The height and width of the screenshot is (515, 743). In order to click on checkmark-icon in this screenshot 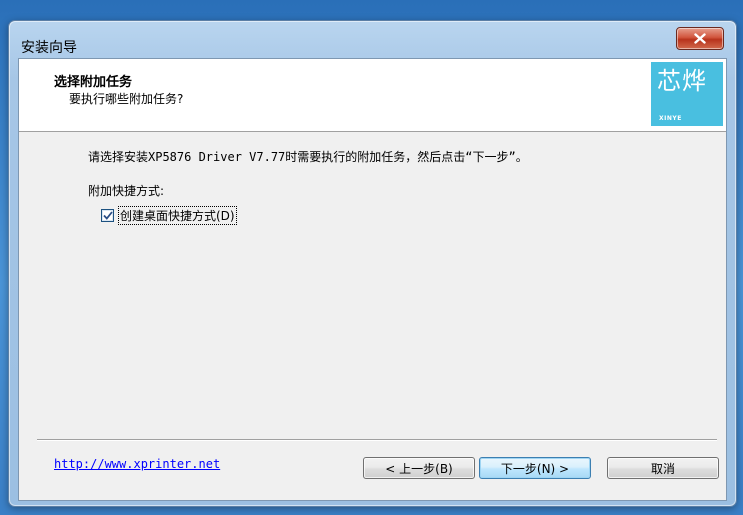, I will do `click(107, 215)`.